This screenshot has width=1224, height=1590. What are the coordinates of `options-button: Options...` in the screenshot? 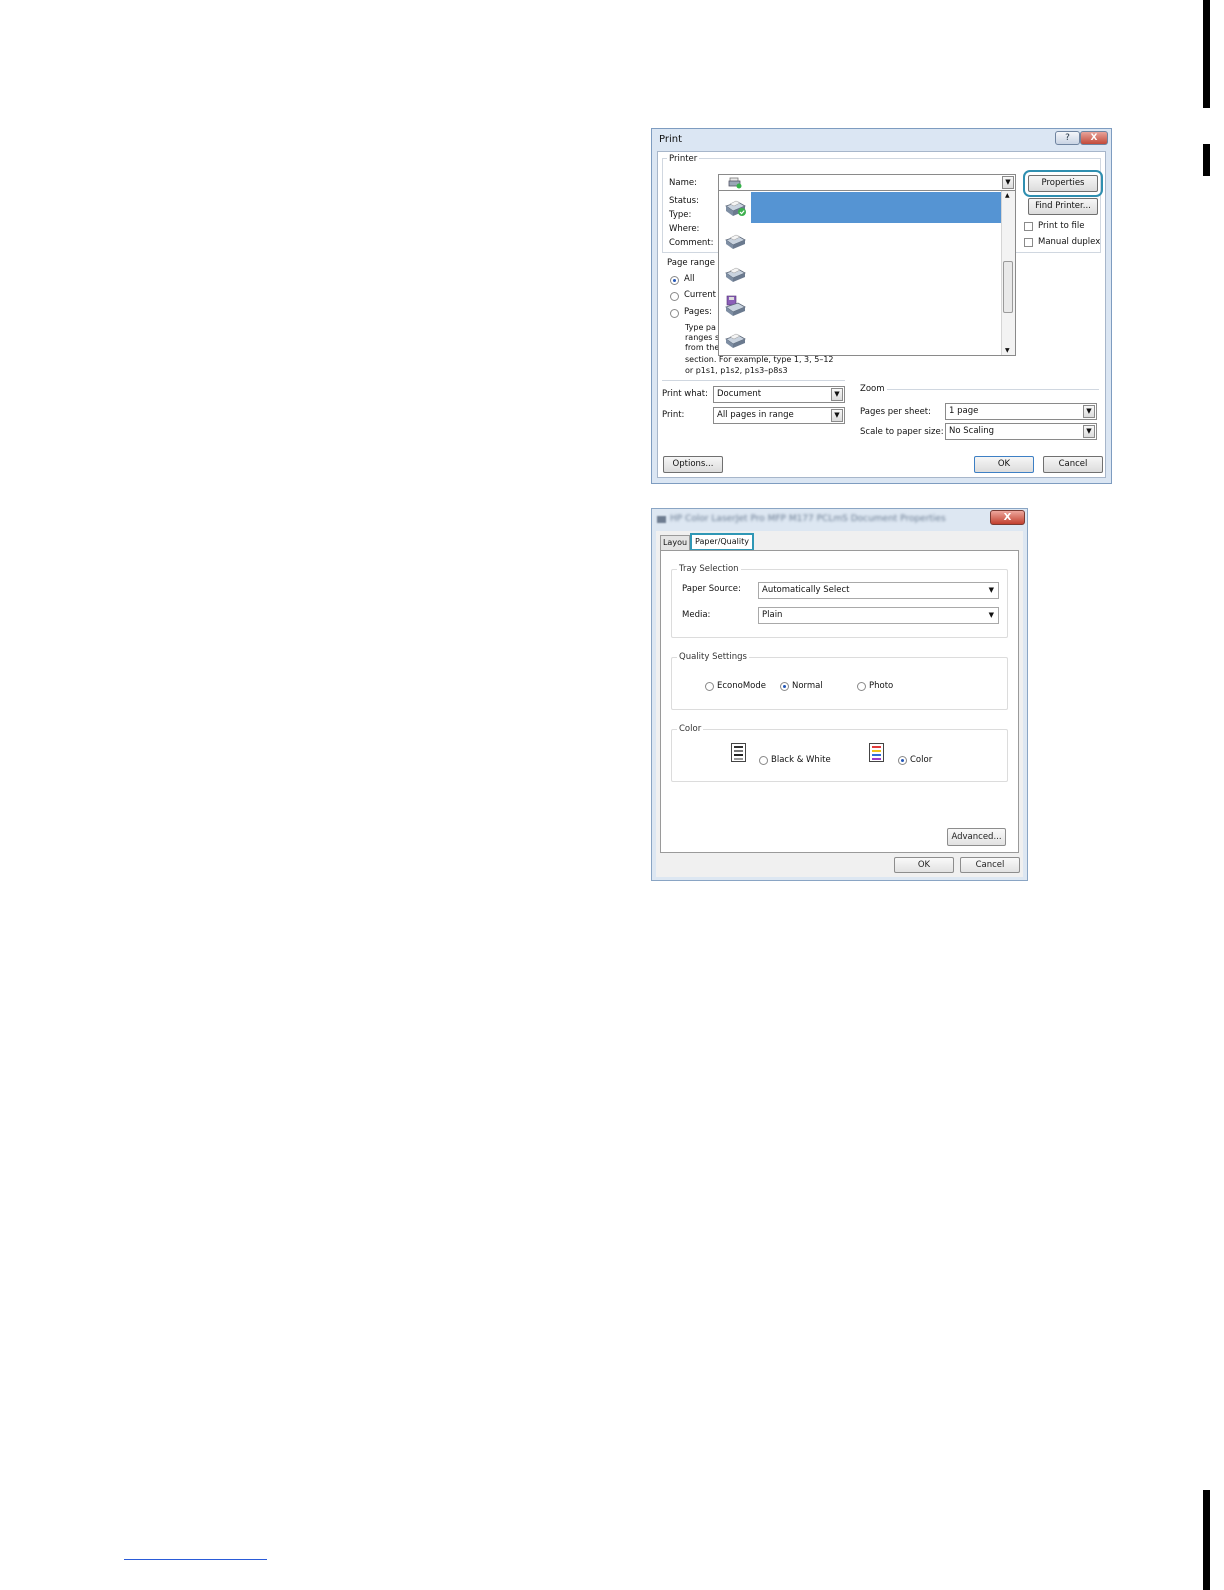 It's located at (693, 464).